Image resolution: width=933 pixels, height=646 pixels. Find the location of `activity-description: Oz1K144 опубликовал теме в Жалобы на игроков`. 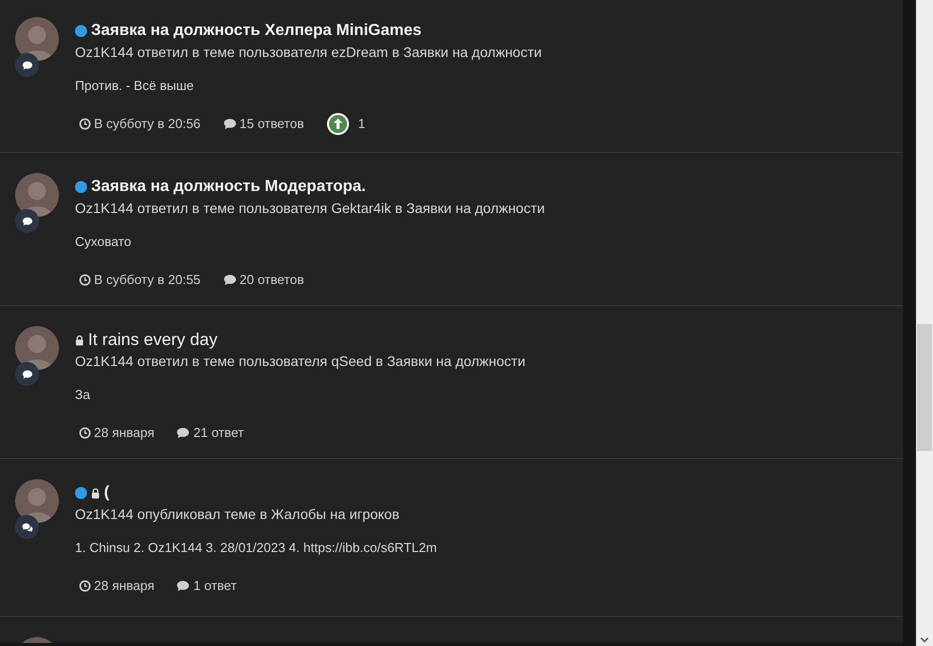

activity-description: Oz1K144 опубликовал теме в Жалобы на игроков is located at coordinates (237, 514).